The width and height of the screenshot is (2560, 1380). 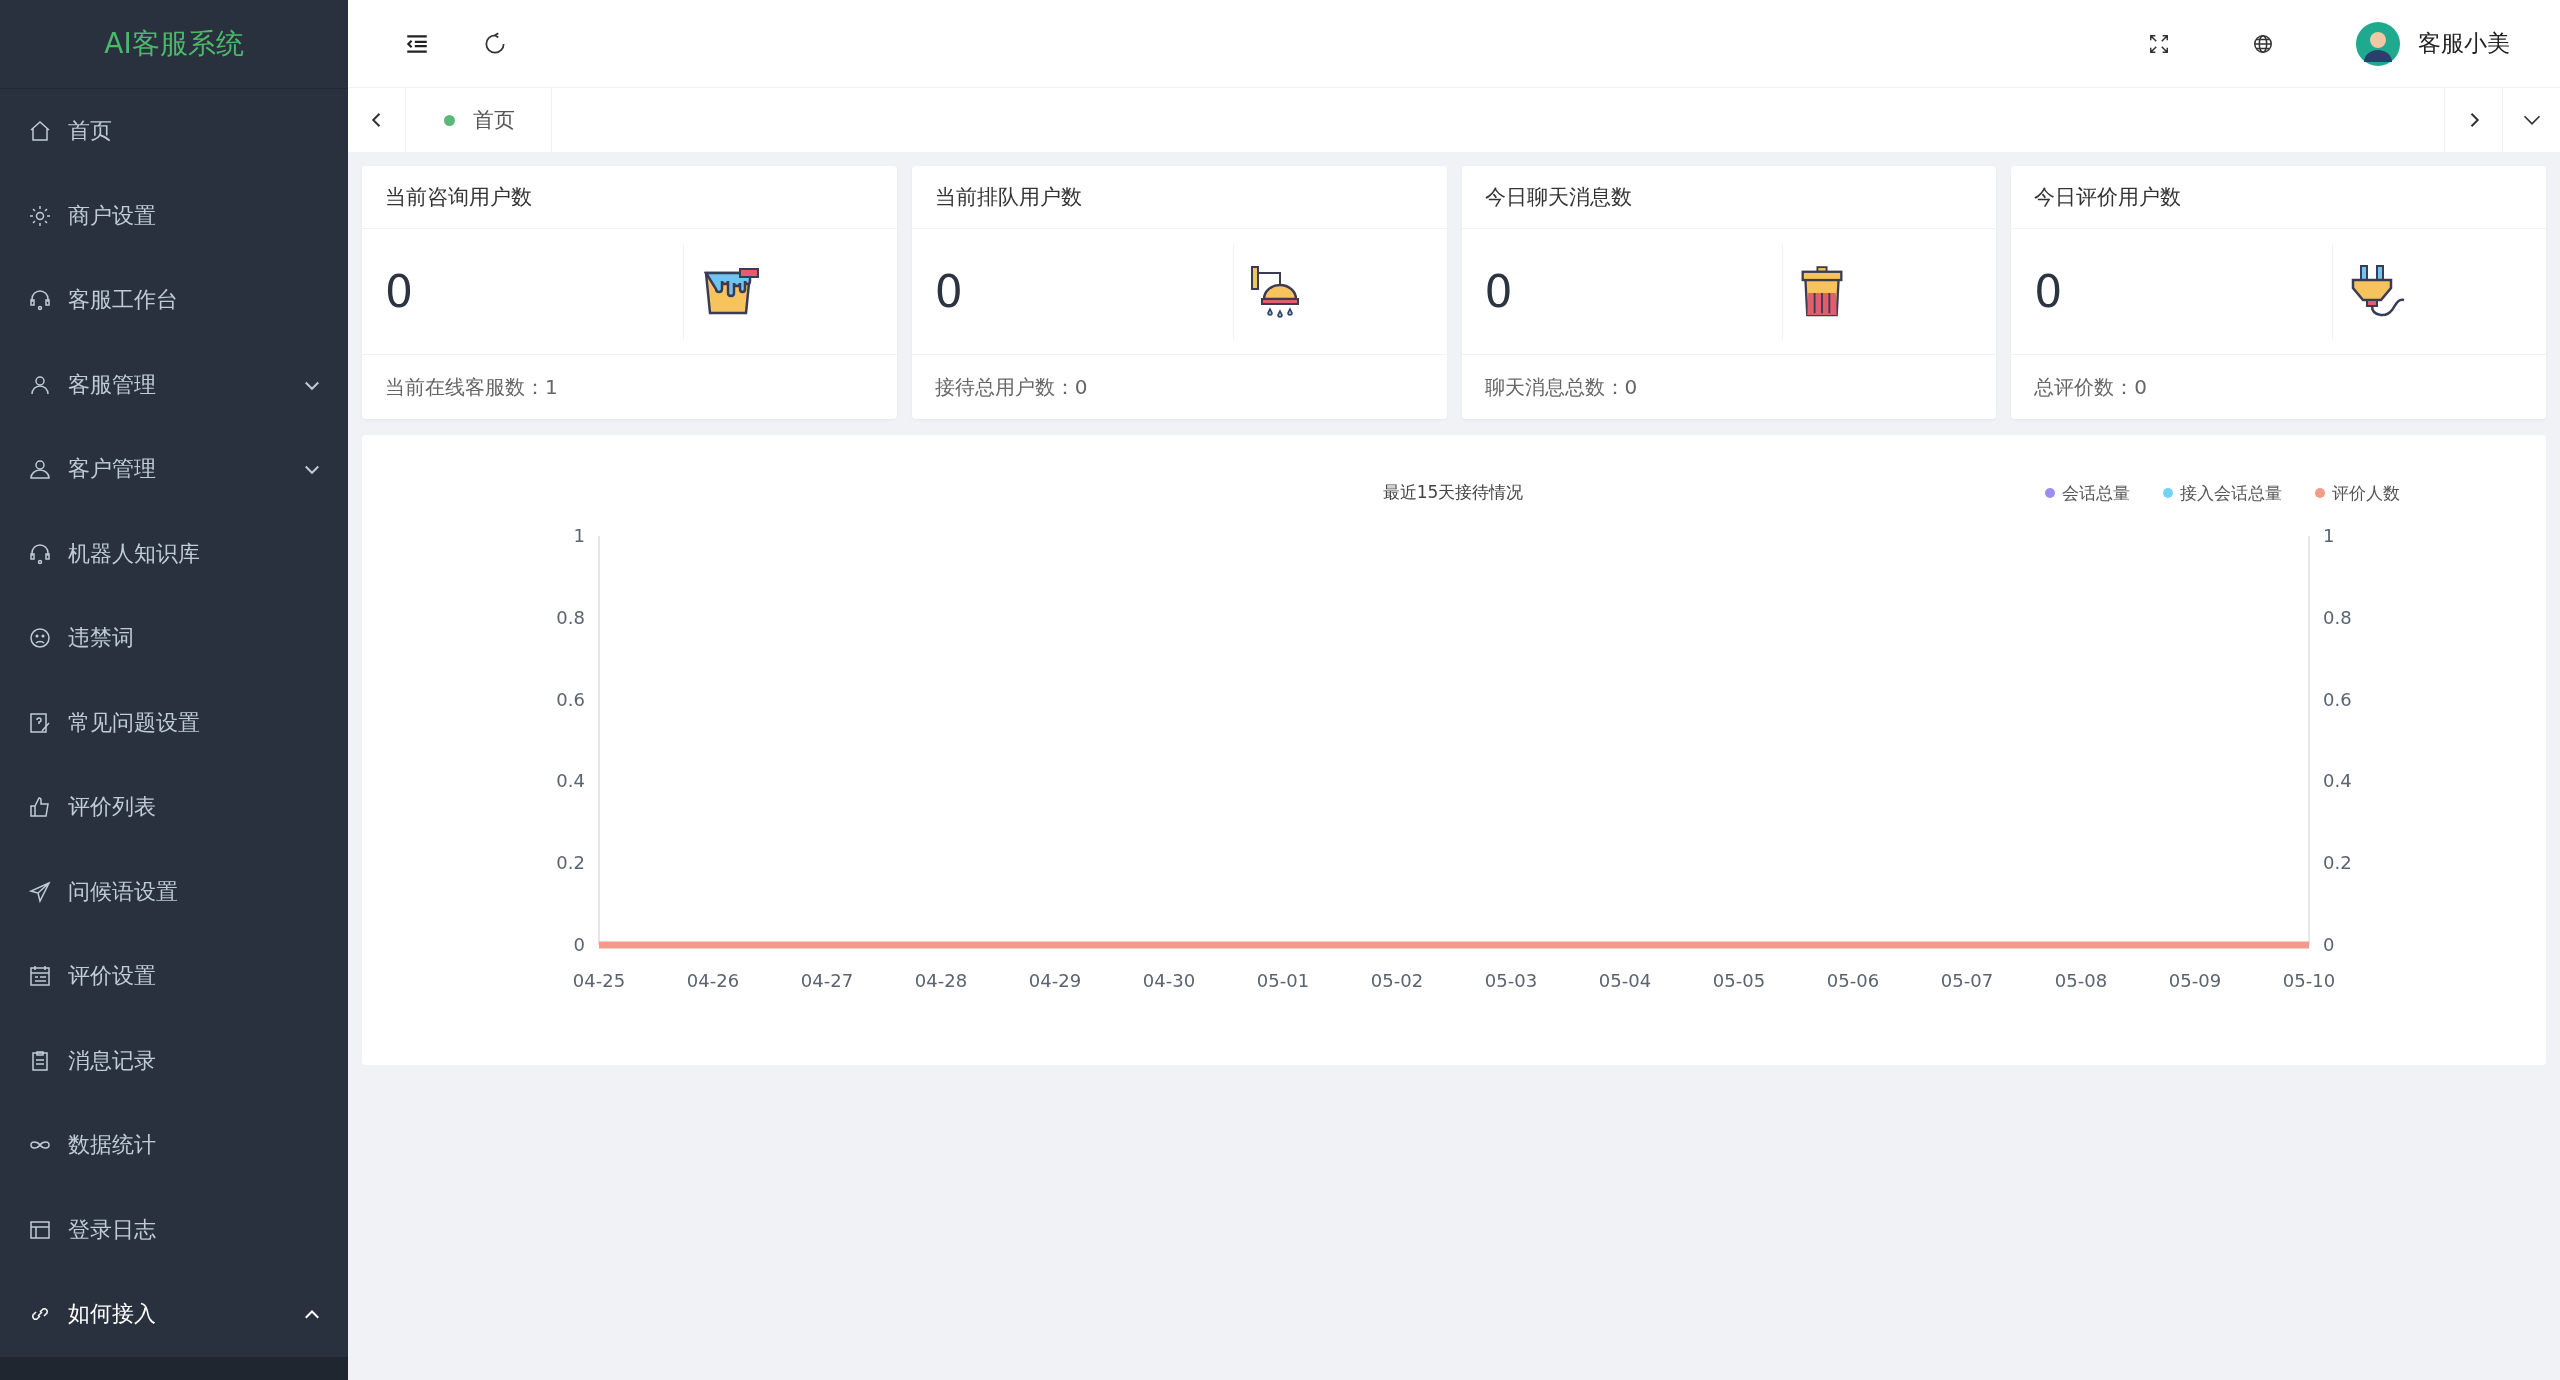 What do you see at coordinates (174, 384) in the screenshot?
I see `sidebar-item: 客服管理` at bounding box center [174, 384].